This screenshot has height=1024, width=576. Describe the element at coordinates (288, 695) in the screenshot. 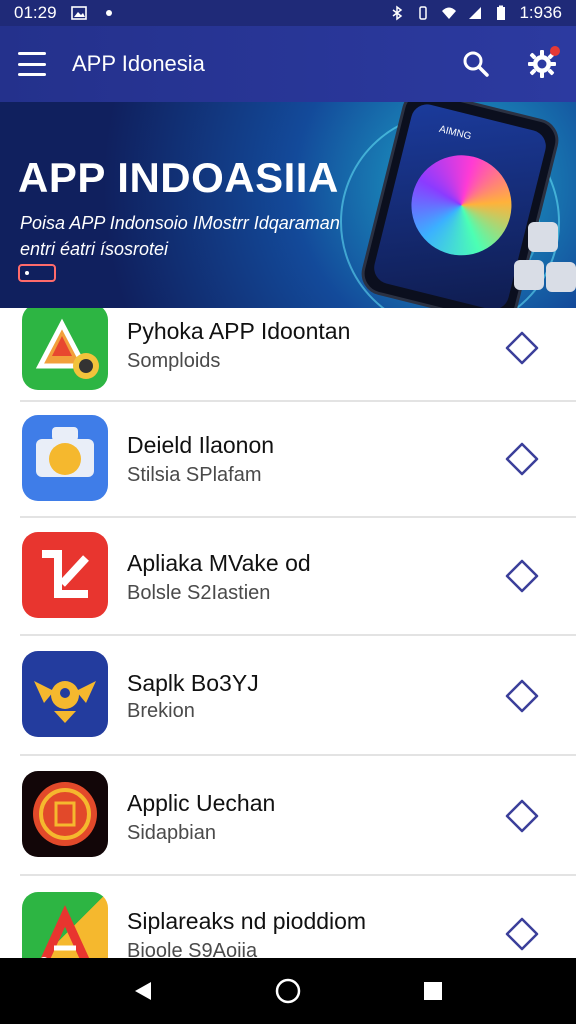

I see `list-item: Saplk Bo3YJ Brekion` at that location.